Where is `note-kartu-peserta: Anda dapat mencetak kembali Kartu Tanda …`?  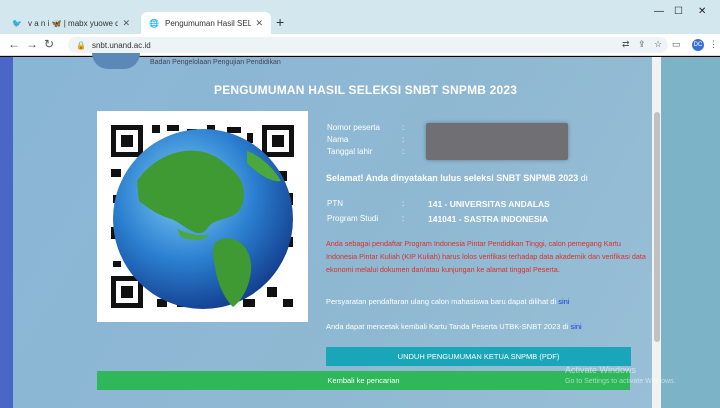
note-kartu-peserta: Anda dapat mencetak kembali Kartu Tanda … is located at coordinates (454, 326).